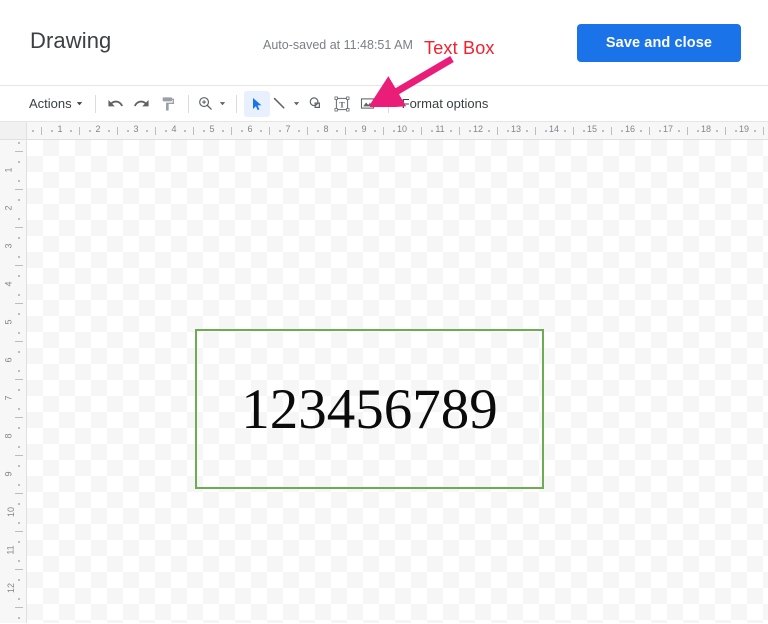 Image resolution: width=768 pixels, height=624 pixels. Describe the element at coordinates (136, 129) in the screenshot. I see `ruler-h-label: 3` at that location.